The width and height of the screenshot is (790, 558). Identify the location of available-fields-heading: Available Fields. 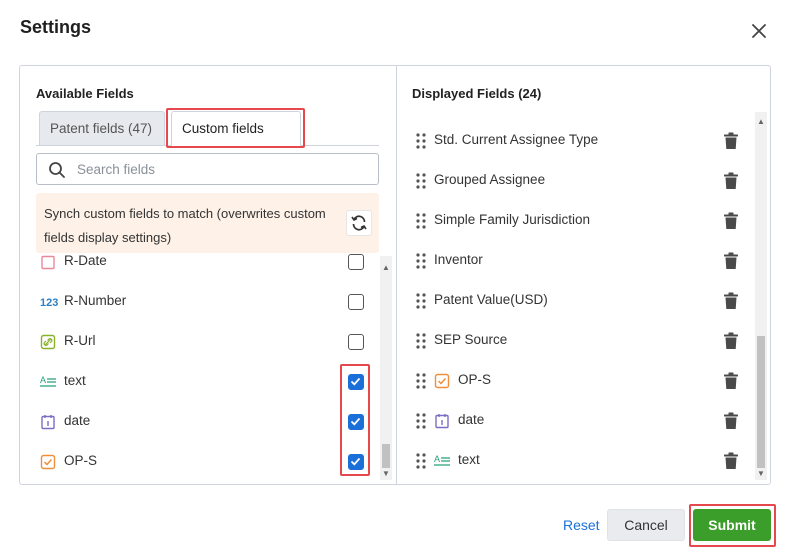
(85, 93).